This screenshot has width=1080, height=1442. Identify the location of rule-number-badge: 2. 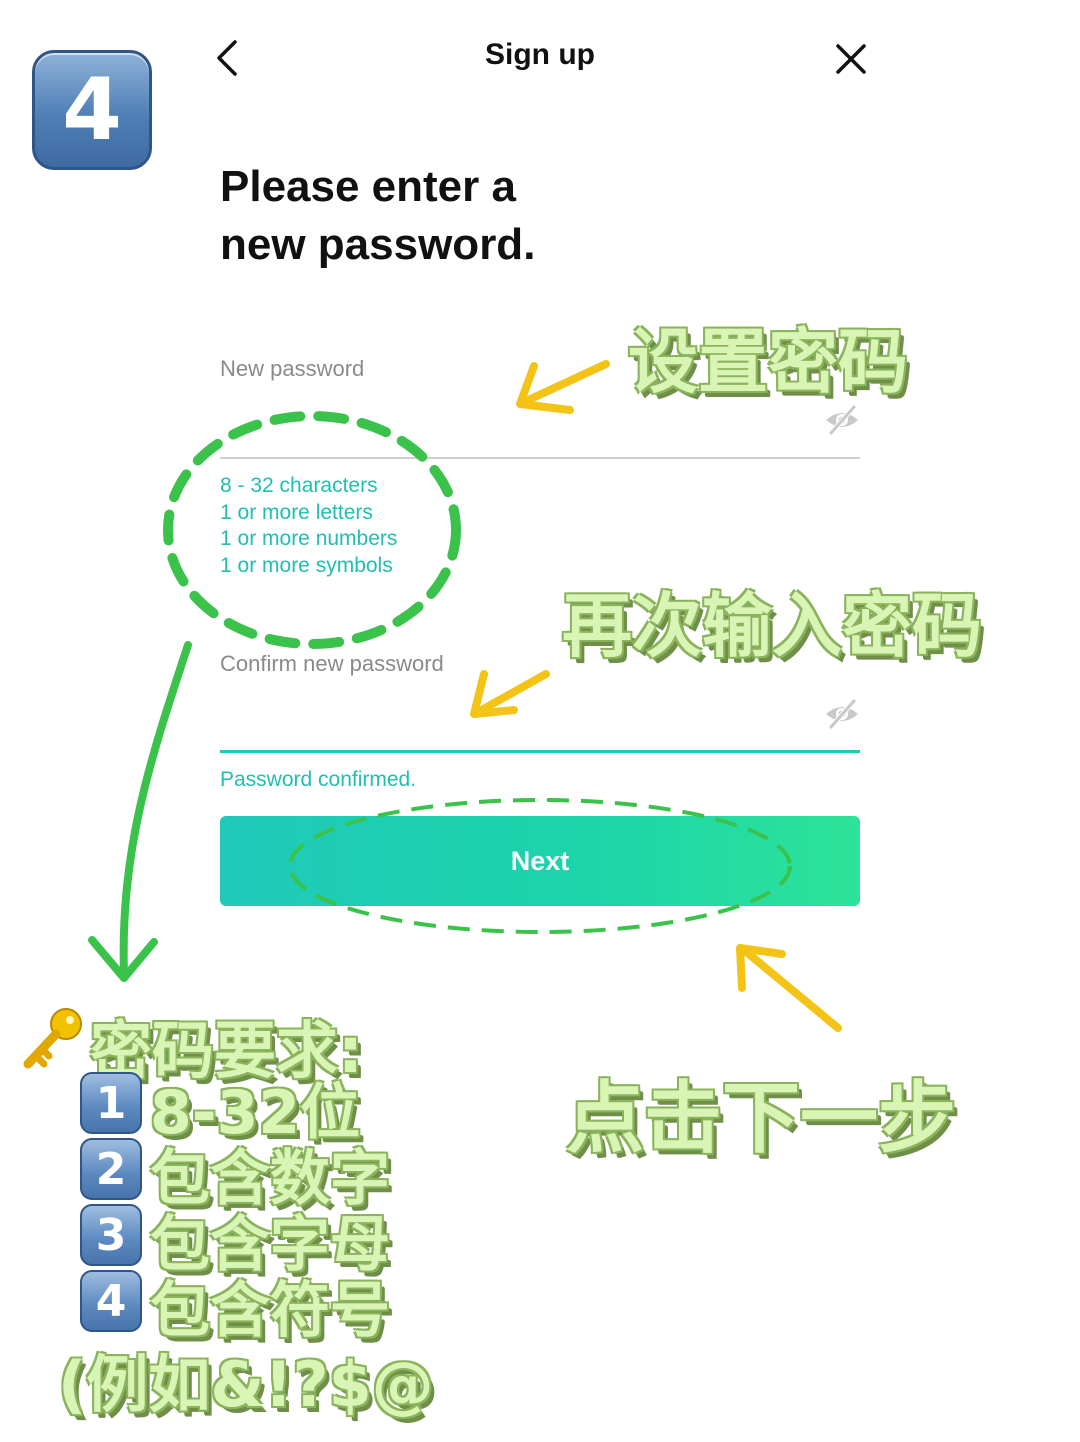
(111, 1169).